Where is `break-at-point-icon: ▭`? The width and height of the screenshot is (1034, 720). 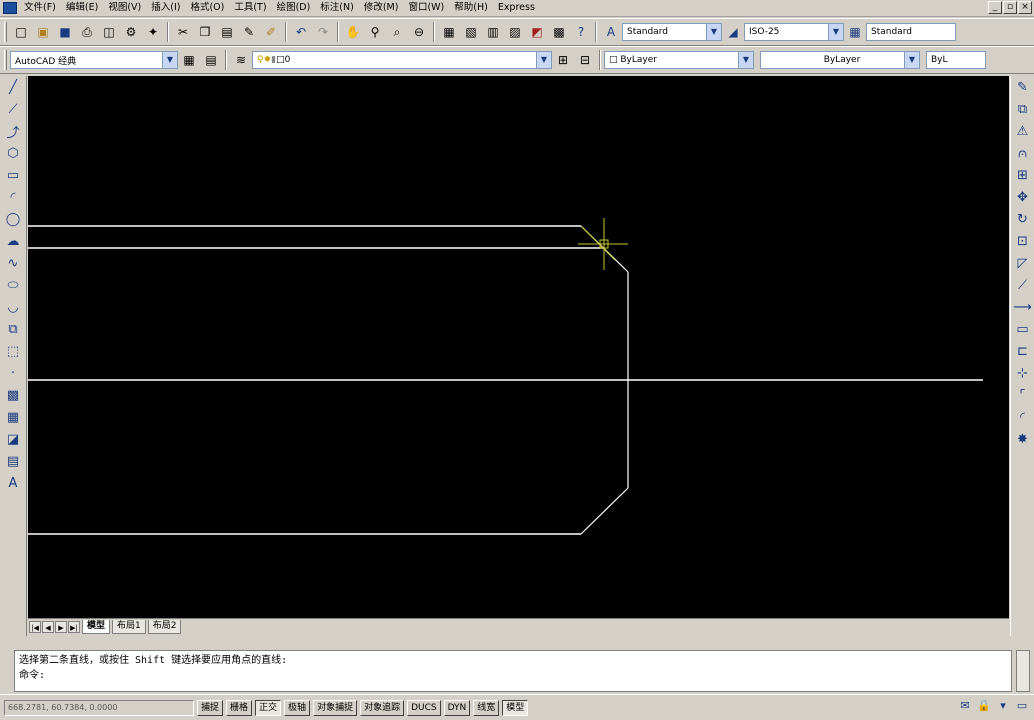
break-at-point-icon: ▭ is located at coordinates (1023, 329).